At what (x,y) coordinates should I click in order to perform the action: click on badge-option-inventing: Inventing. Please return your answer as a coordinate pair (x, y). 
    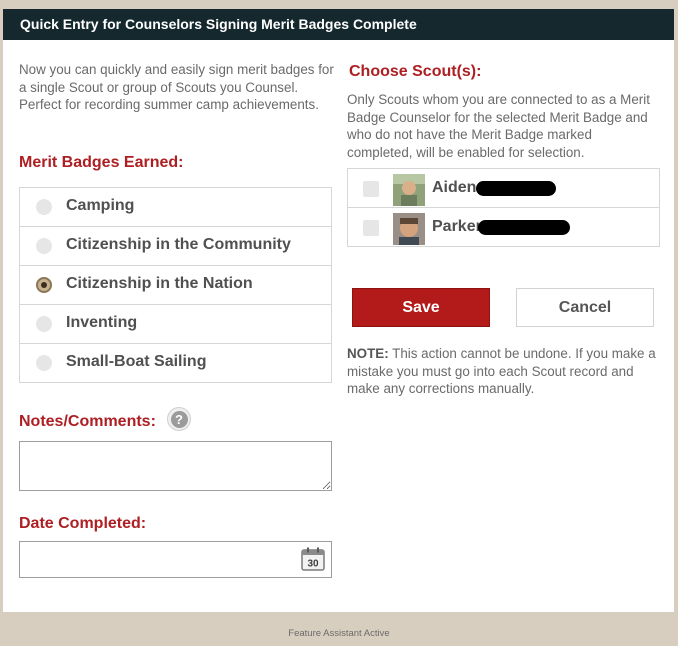
    Looking at the image, I should click on (175, 324).